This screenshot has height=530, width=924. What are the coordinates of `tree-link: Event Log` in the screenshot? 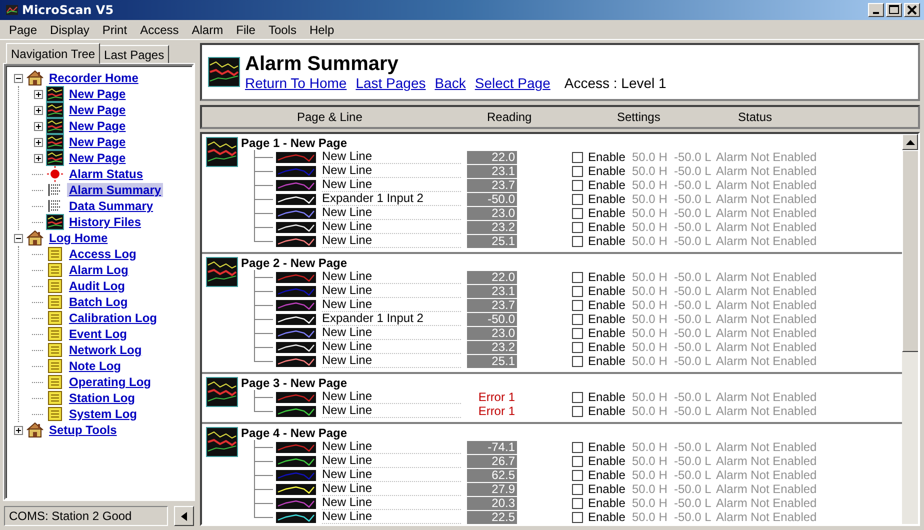 It's located at (98, 334).